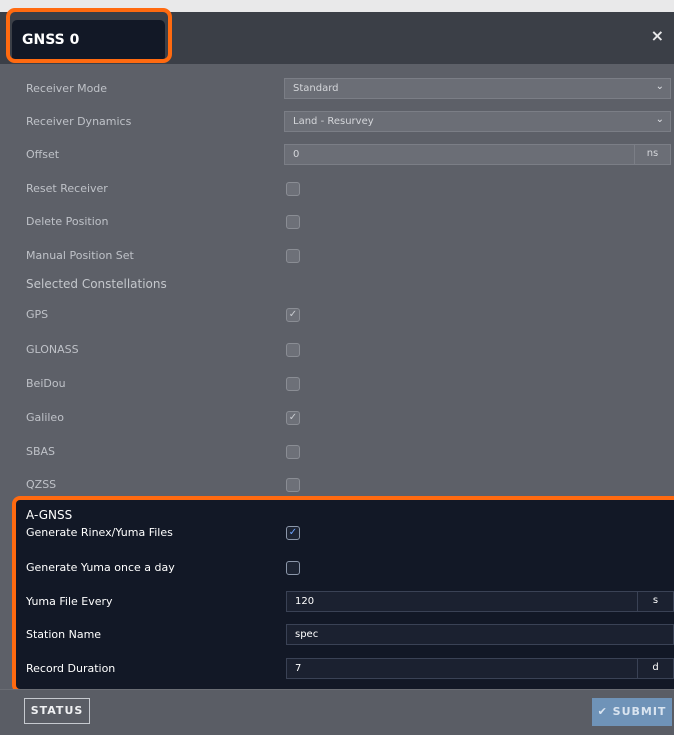 This screenshot has height=735, width=674. I want to click on delete-position-label: Delete Position, so click(67, 221).